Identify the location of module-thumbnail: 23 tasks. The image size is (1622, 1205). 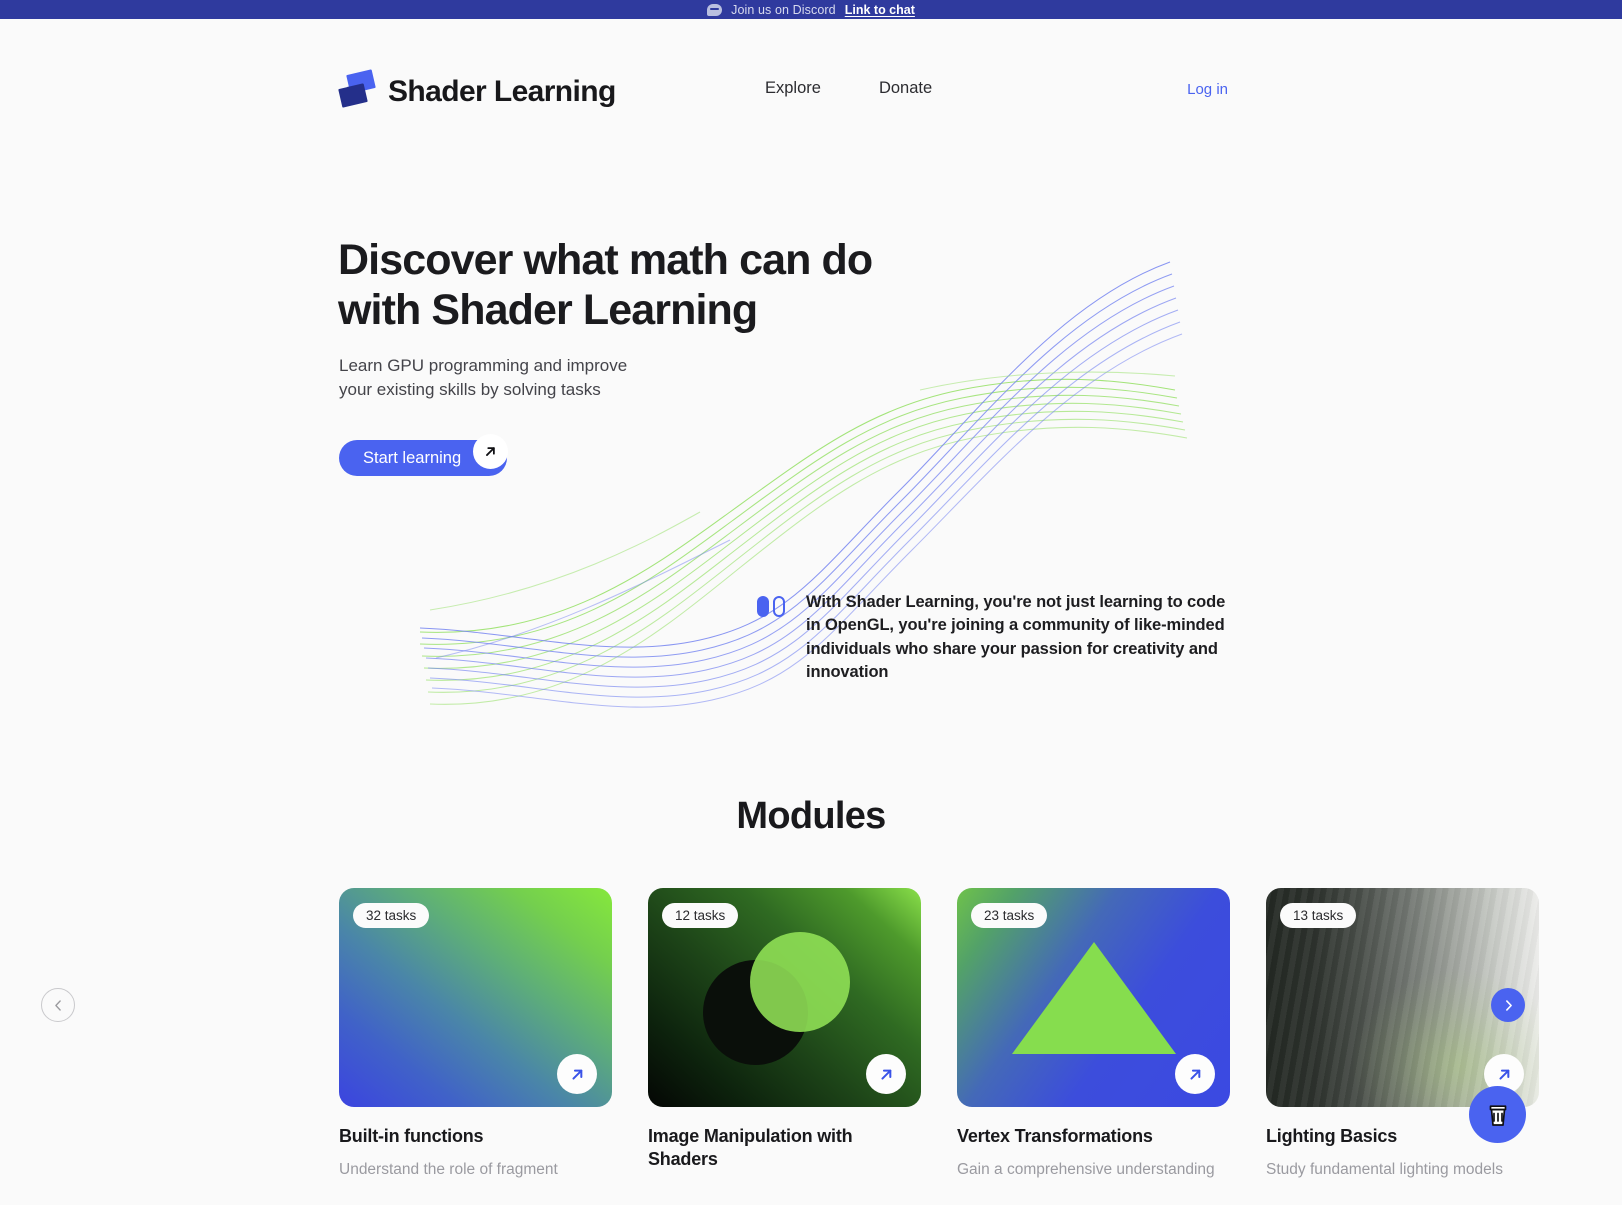
(1093, 997).